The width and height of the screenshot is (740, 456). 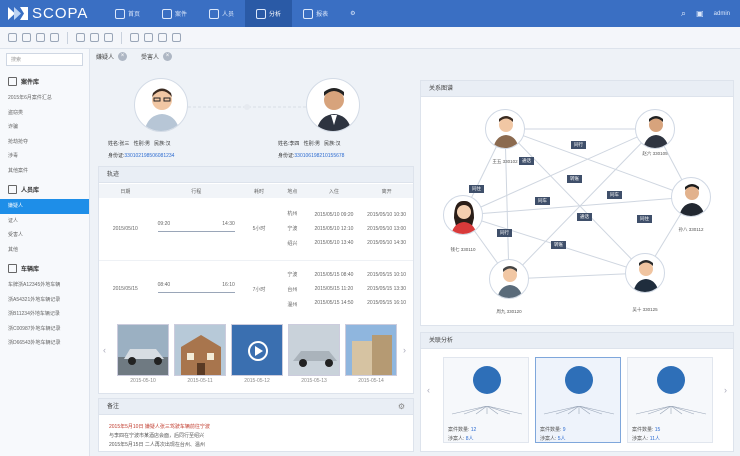 What do you see at coordinates (486, 400) in the screenshot?
I see `association-card: 案件数量: 12 涉案人: 8人` at bounding box center [486, 400].